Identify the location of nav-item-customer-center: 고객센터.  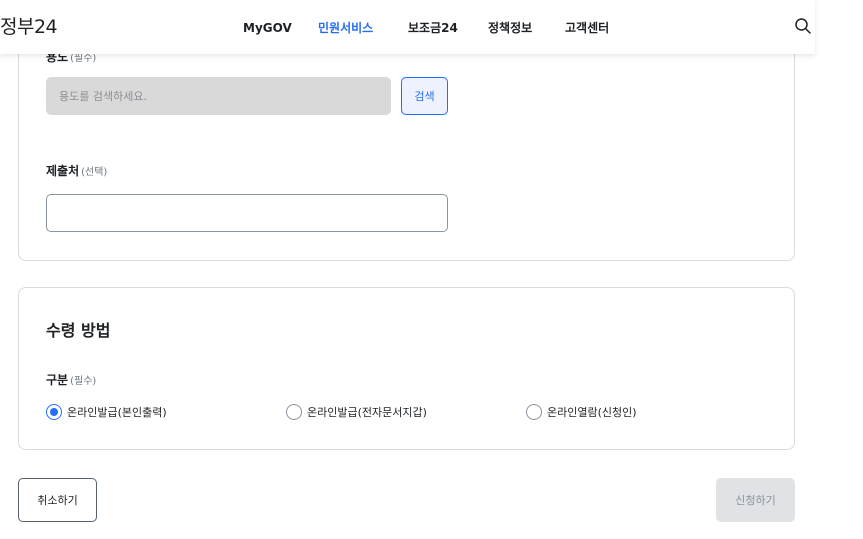
(587, 28).